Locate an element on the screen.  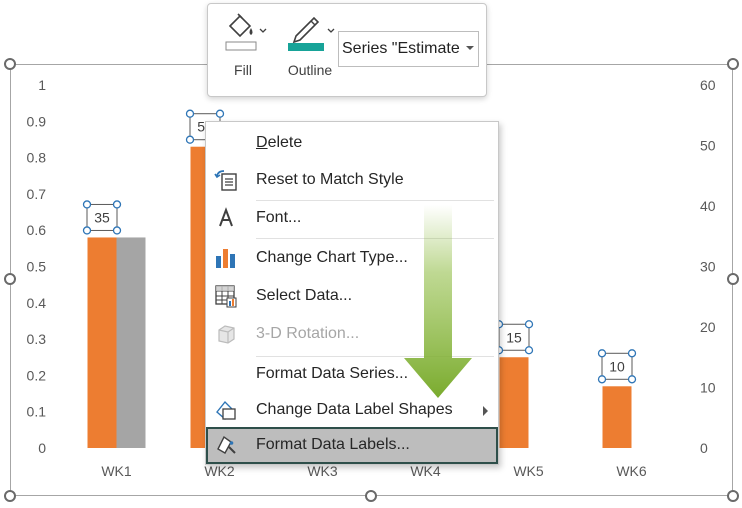
fill-bucket-icon is located at coordinates (246, 32).